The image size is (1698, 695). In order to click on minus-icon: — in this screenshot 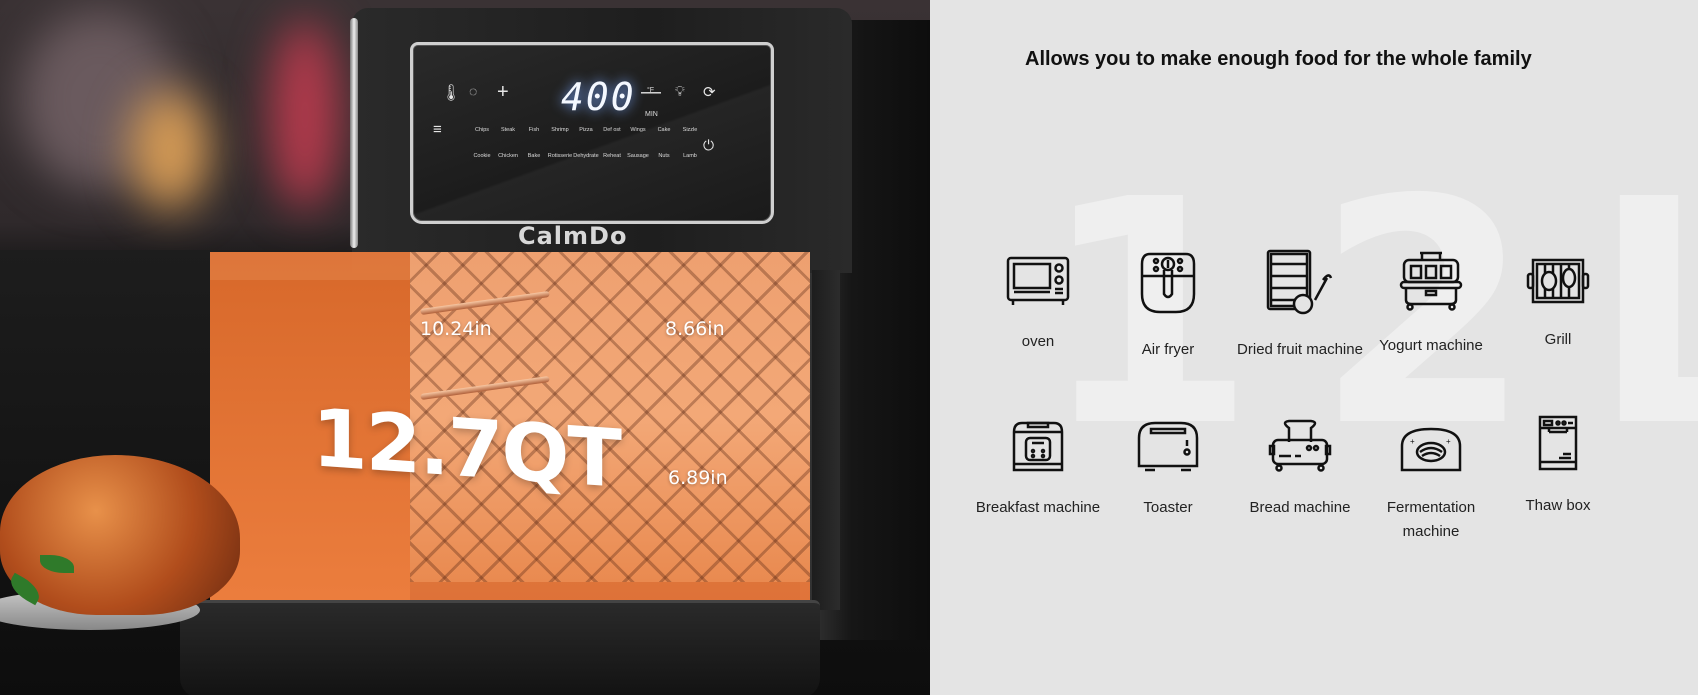, I will do `click(651, 92)`.